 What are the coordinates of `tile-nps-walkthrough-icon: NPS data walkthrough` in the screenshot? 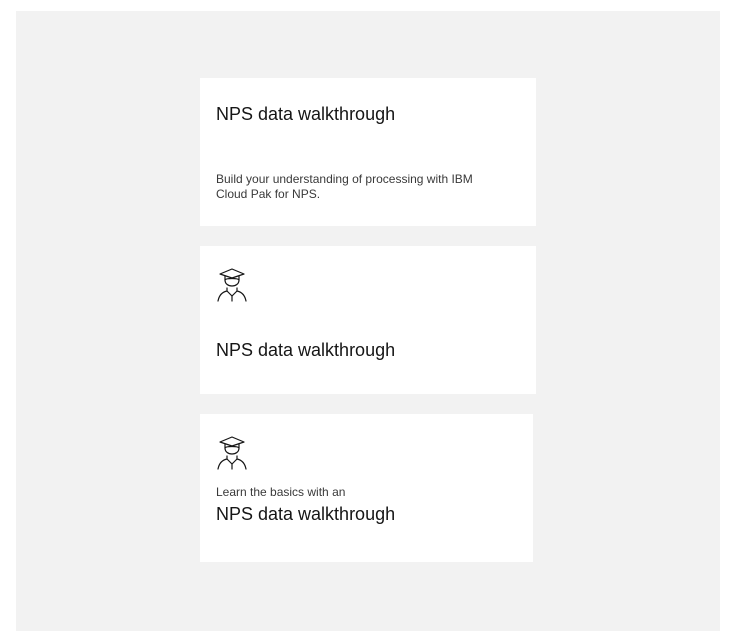 It's located at (368, 320).